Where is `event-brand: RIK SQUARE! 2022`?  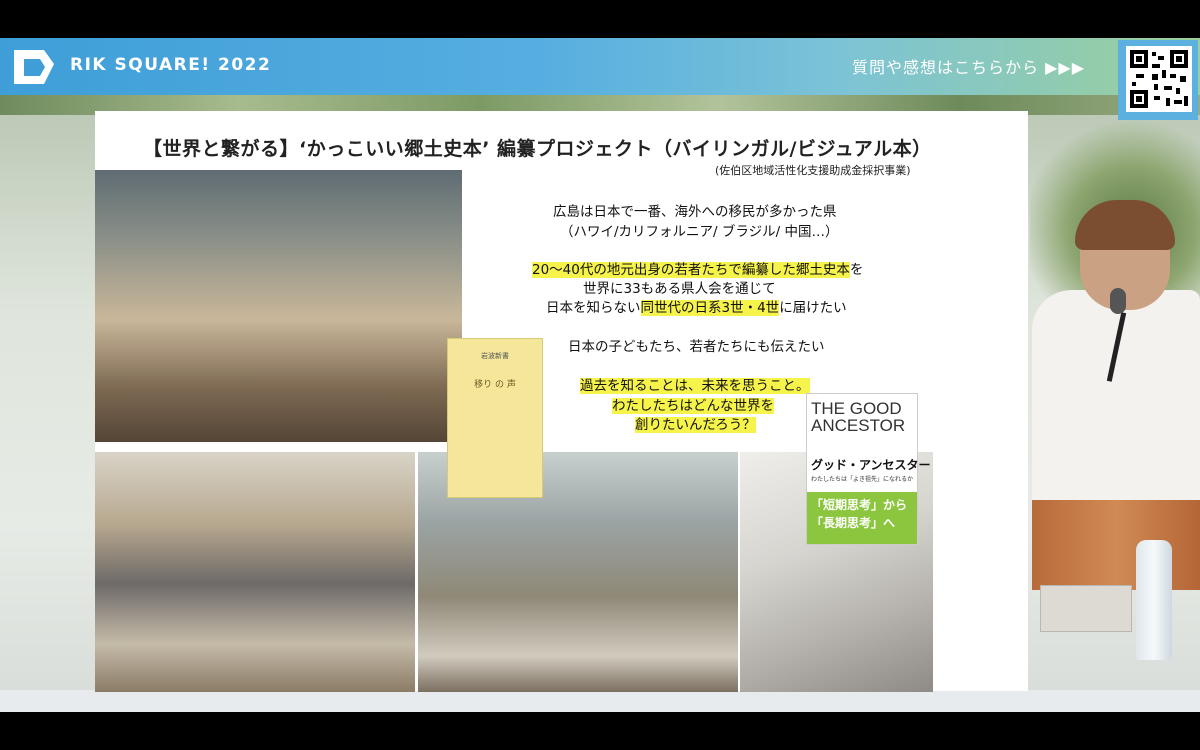
event-brand: RIK SQUARE! 2022 is located at coordinates (171, 65).